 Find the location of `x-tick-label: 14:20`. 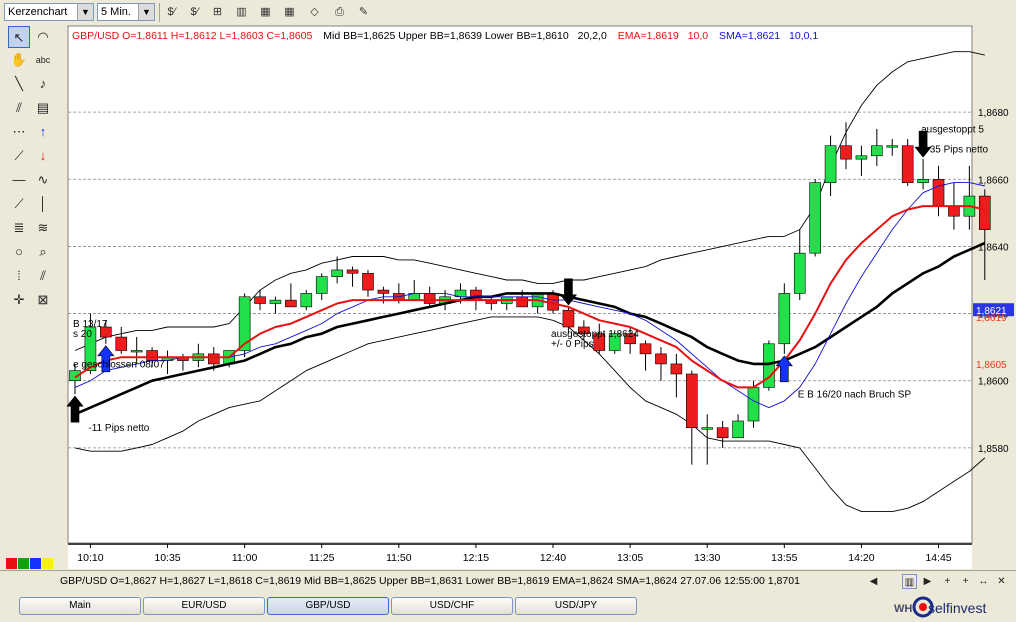

x-tick-label: 14:20 is located at coordinates (861, 558).